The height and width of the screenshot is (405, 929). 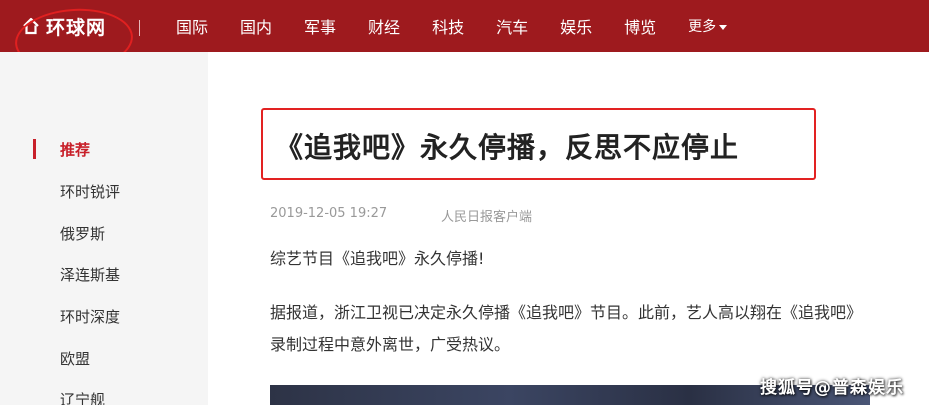 What do you see at coordinates (34, 149) in the screenshot?
I see `active-item-marker` at bounding box center [34, 149].